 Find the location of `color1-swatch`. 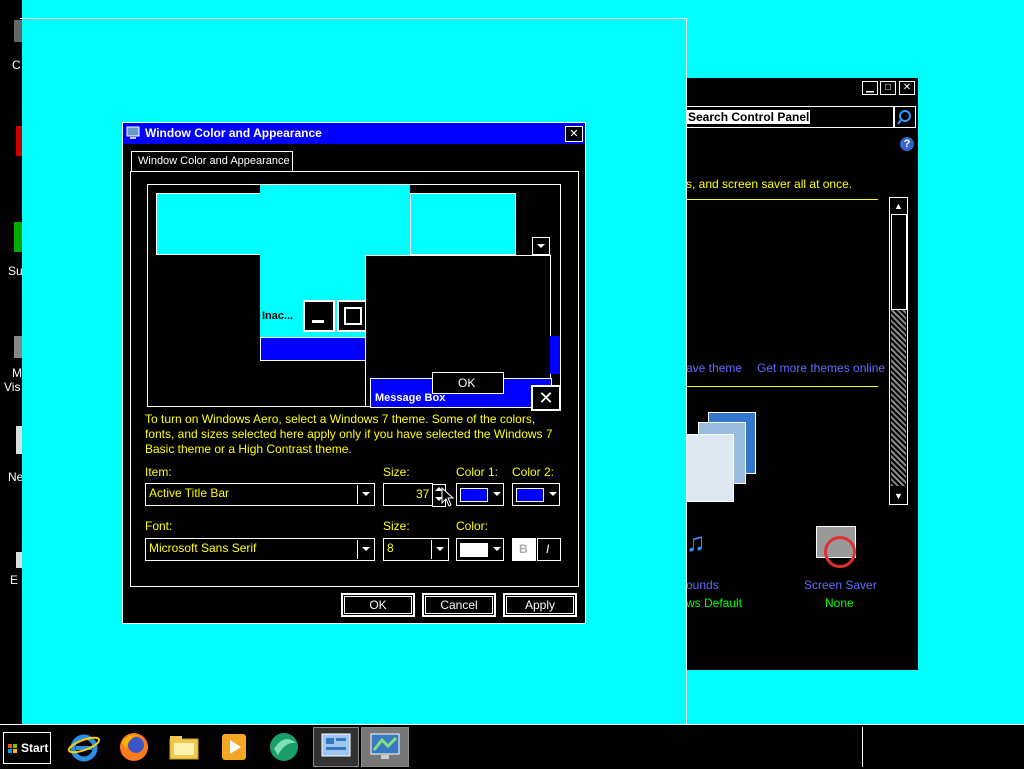

color1-swatch is located at coordinates (474, 495).